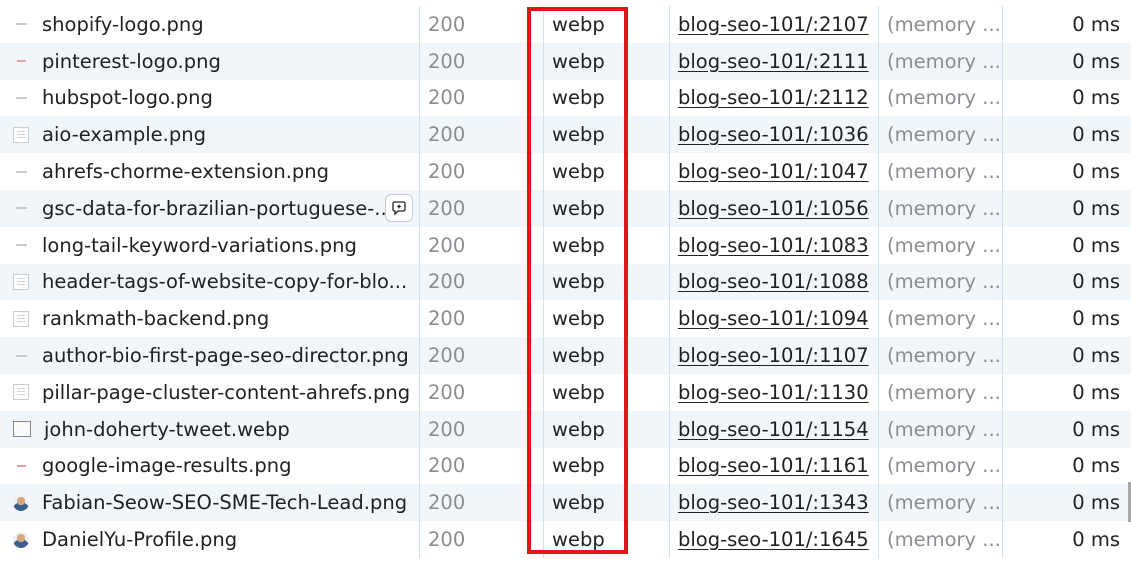 The height and width of the screenshot is (564, 1131). I want to click on name-cell: john-doherty-tweet.webp, so click(209, 429).